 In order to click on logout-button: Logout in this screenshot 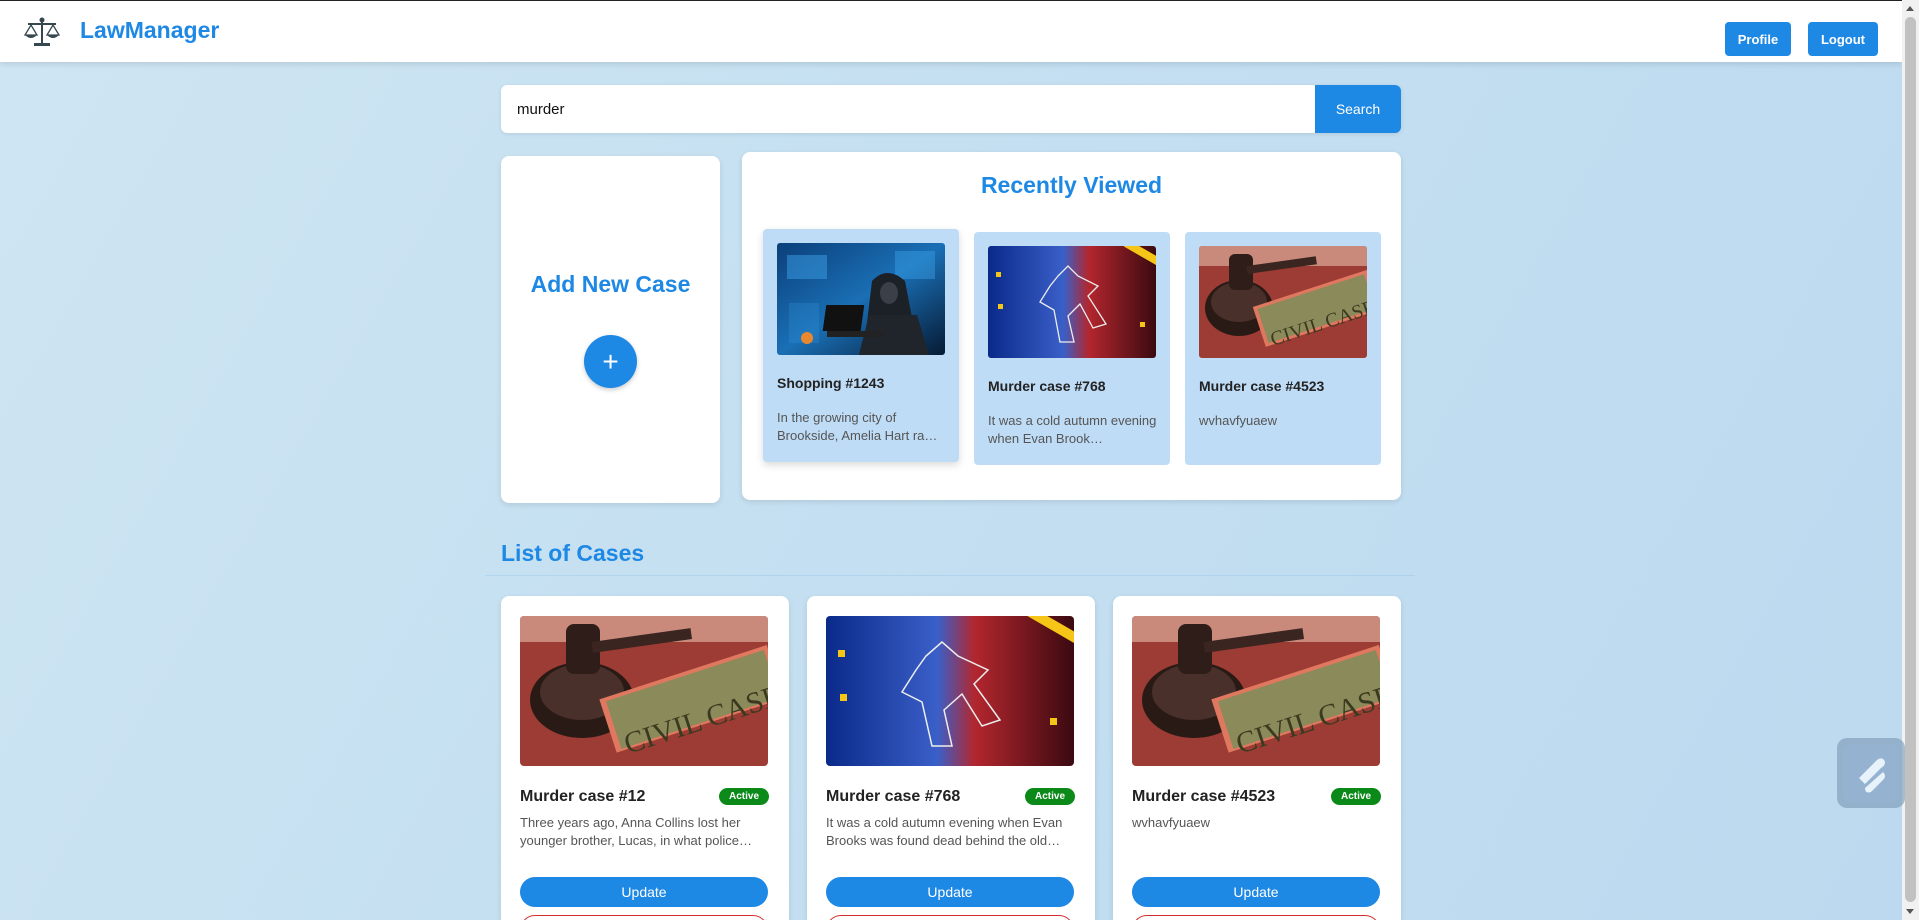, I will do `click(1843, 39)`.